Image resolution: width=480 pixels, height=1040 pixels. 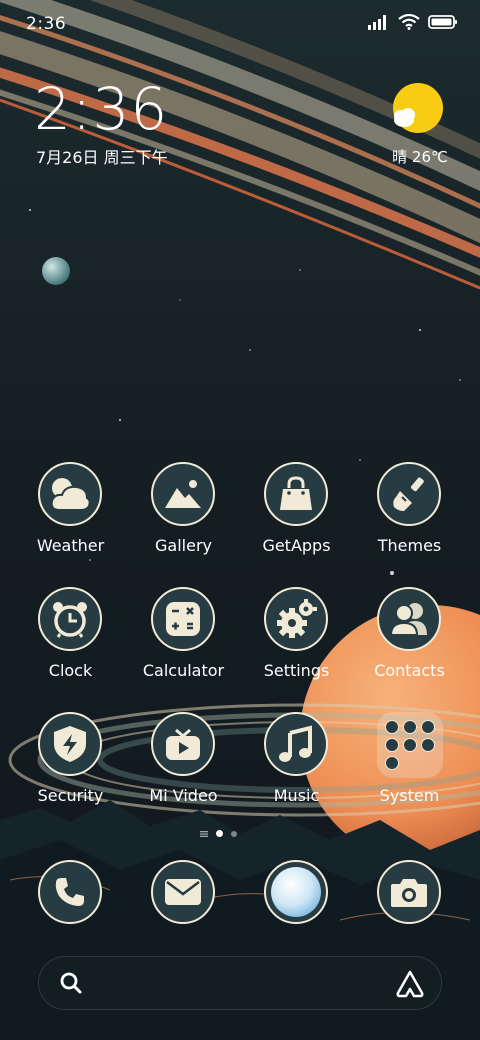 What do you see at coordinates (183, 795) in the screenshot?
I see `app-label: Mi Video` at bounding box center [183, 795].